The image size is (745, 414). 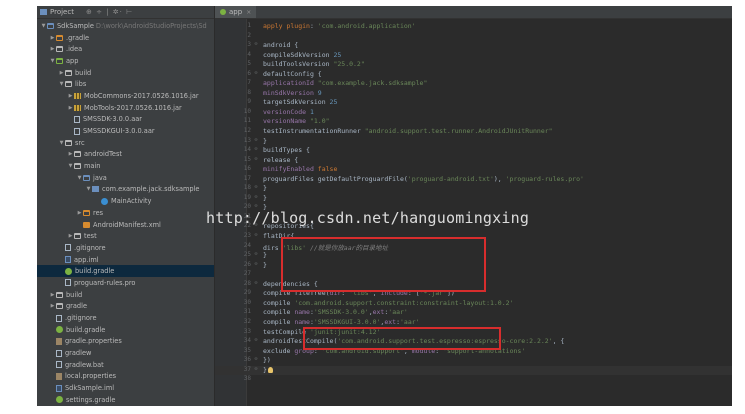 I want to click on code-line: 10 versionCode 1, so click(x=473, y=113).